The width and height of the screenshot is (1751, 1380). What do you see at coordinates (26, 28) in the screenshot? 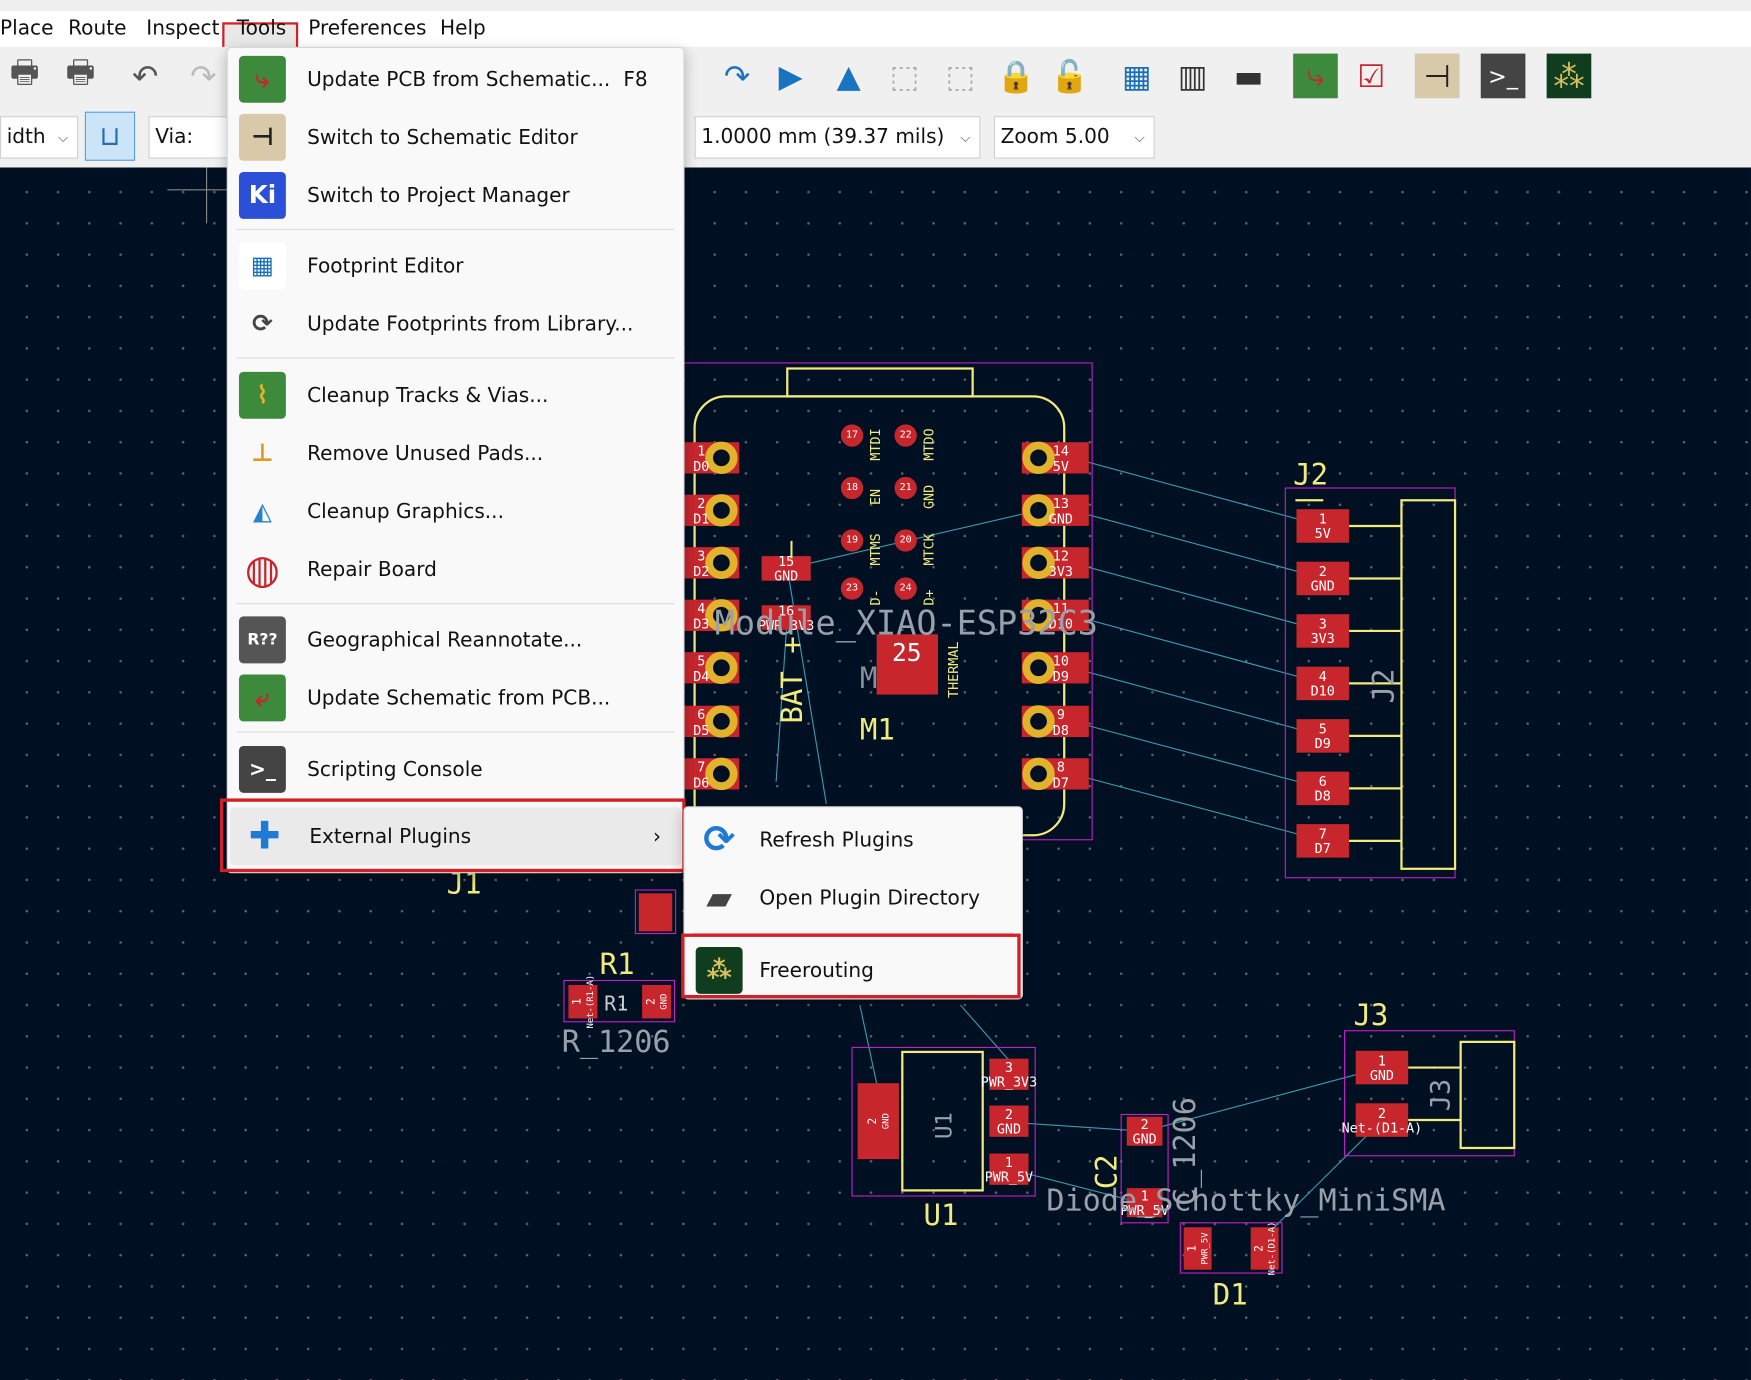
I see `menu-place: Place` at bounding box center [26, 28].